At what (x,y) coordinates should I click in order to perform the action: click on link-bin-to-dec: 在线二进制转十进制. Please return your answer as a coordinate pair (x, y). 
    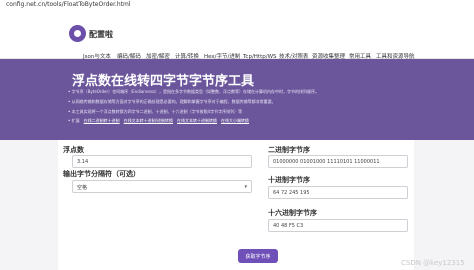
    Looking at the image, I should click on (102, 120).